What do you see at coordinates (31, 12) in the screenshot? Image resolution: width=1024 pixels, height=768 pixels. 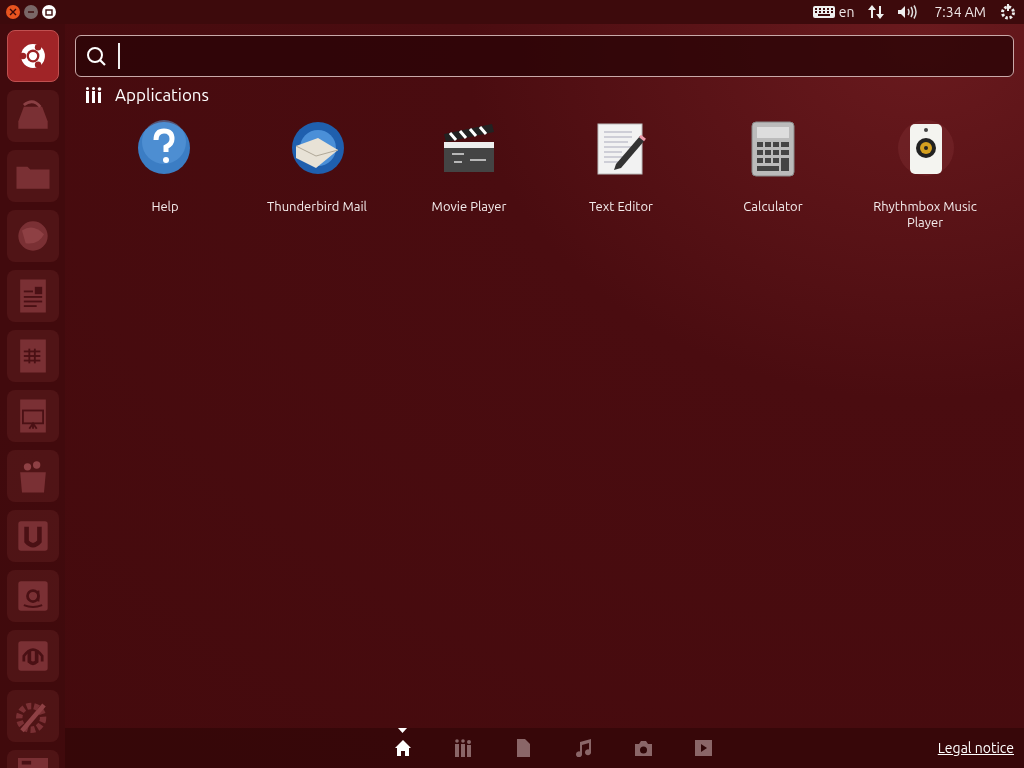 I see `minimize-icon` at bounding box center [31, 12].